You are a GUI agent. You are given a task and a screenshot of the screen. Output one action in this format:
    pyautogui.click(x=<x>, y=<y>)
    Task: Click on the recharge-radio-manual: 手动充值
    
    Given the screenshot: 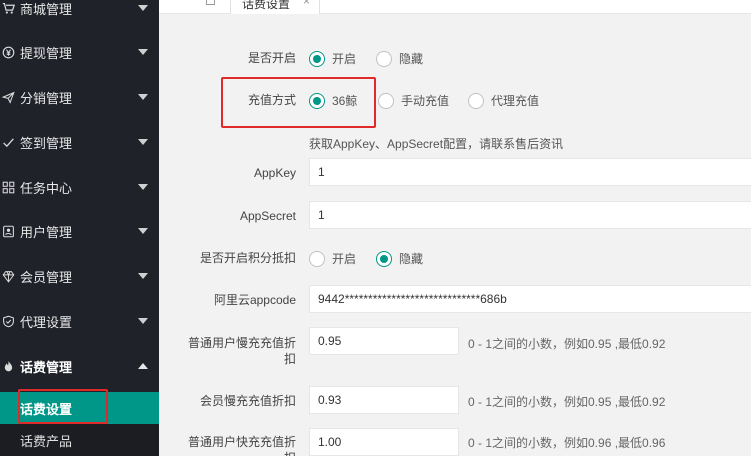 What is the action you would take?
    pyautogui.click(x=413, y=100)
    